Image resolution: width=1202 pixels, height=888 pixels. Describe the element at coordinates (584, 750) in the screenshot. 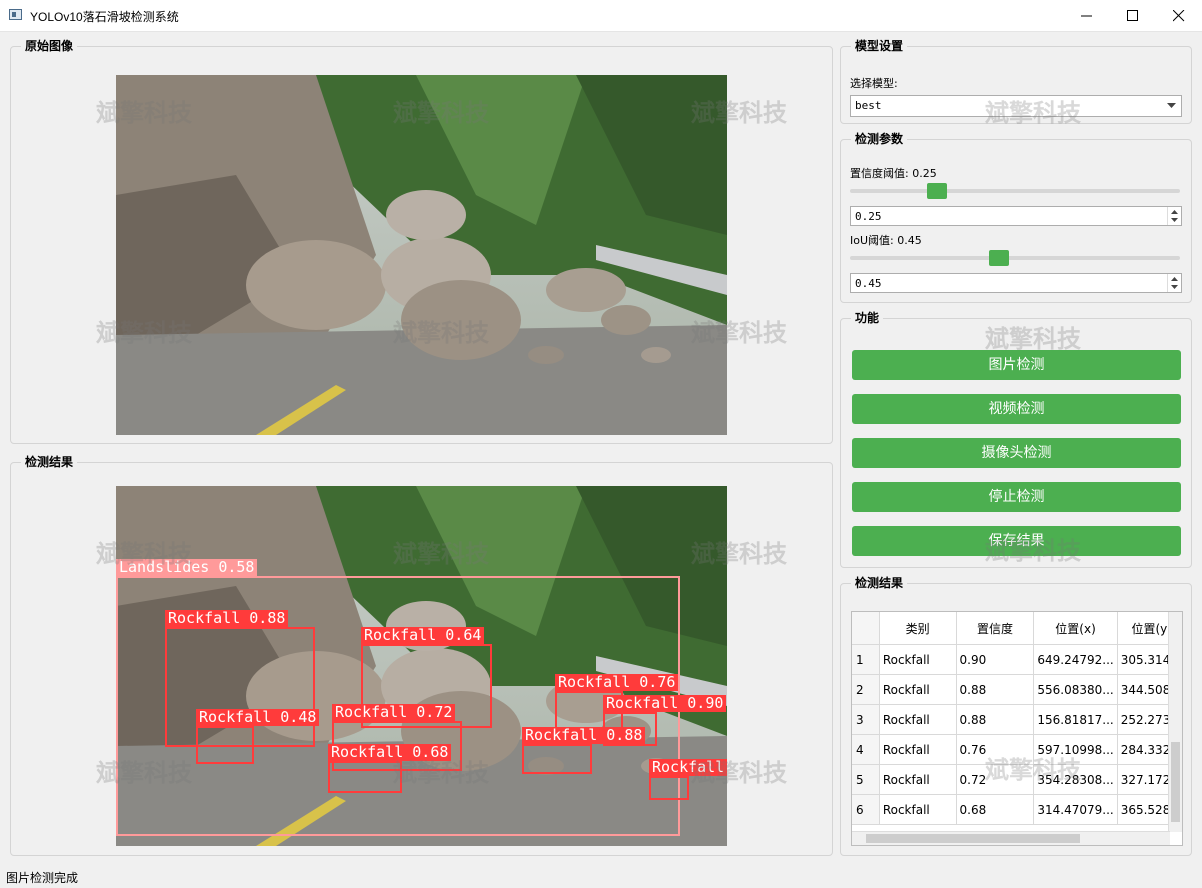

I see `detection-box: Rockfall 0.88` at that location.